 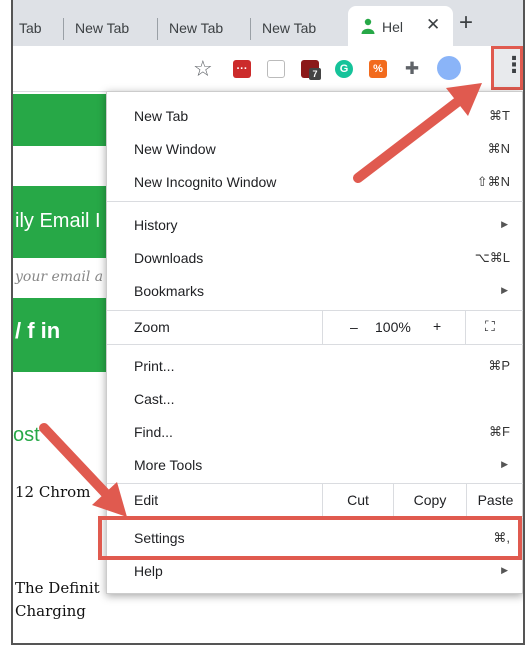 What do you see at coordinates (83, 470) in the screenshot?
I see `arrow-to-settings` at bounding box center [83, 470].